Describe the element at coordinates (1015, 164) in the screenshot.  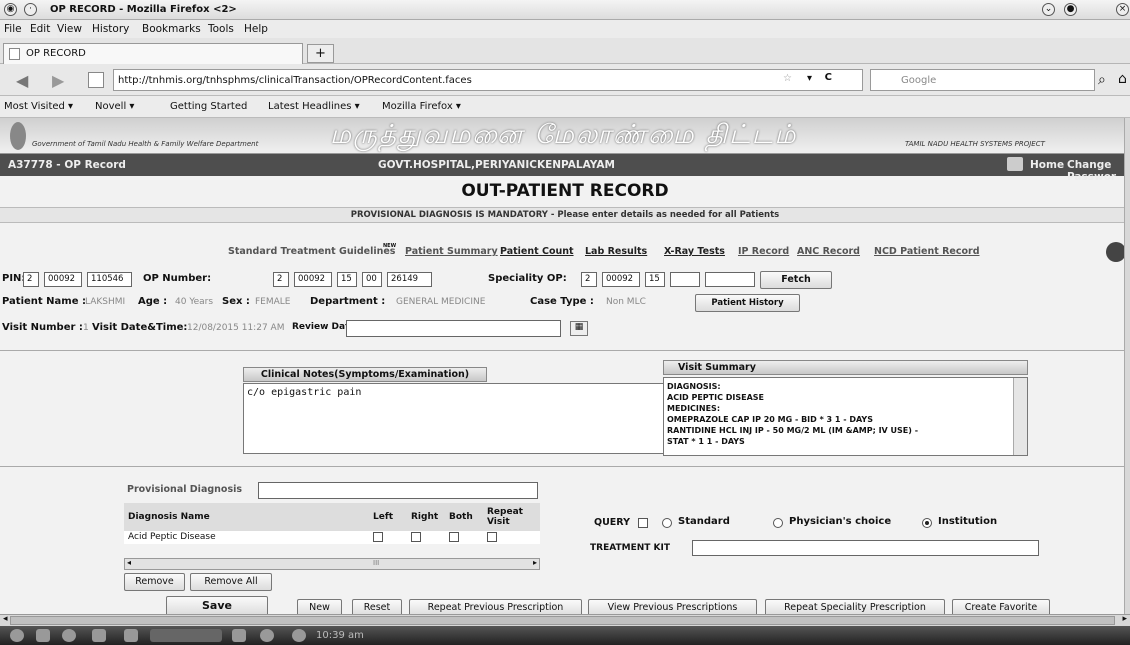
I see `home-page-icon` at that location.